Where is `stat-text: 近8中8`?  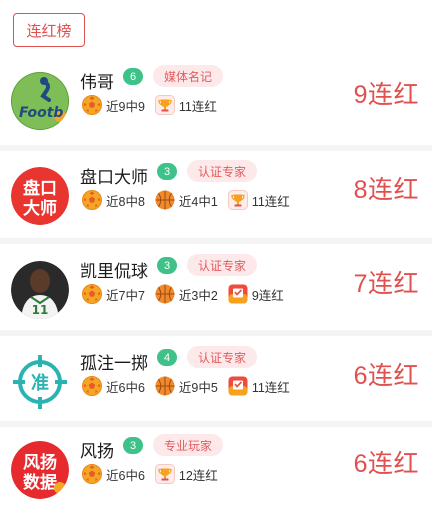 stat-text: 近8中8 is located at coordinates (125, 201).